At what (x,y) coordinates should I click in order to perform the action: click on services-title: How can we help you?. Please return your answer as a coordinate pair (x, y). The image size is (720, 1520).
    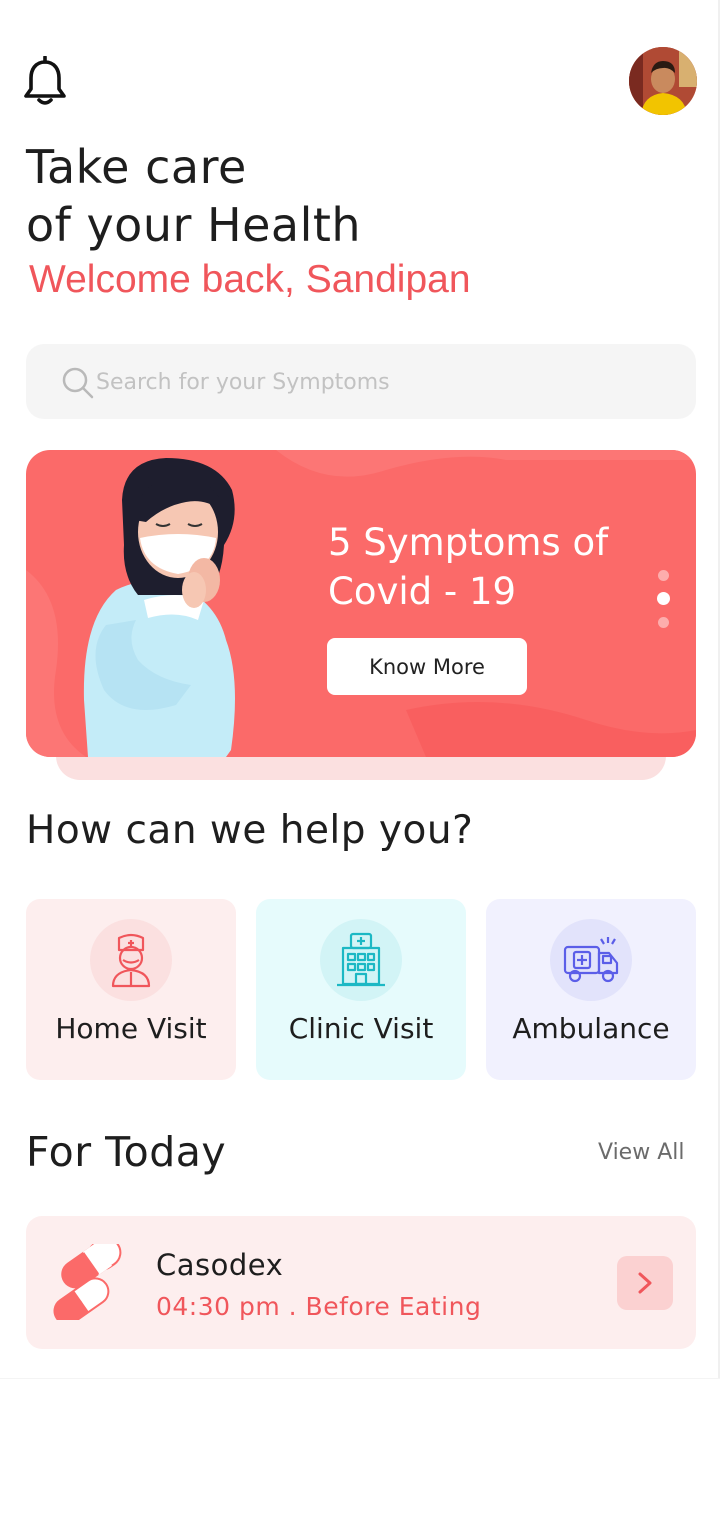
    Looking at the image, I should click on (250, 830).